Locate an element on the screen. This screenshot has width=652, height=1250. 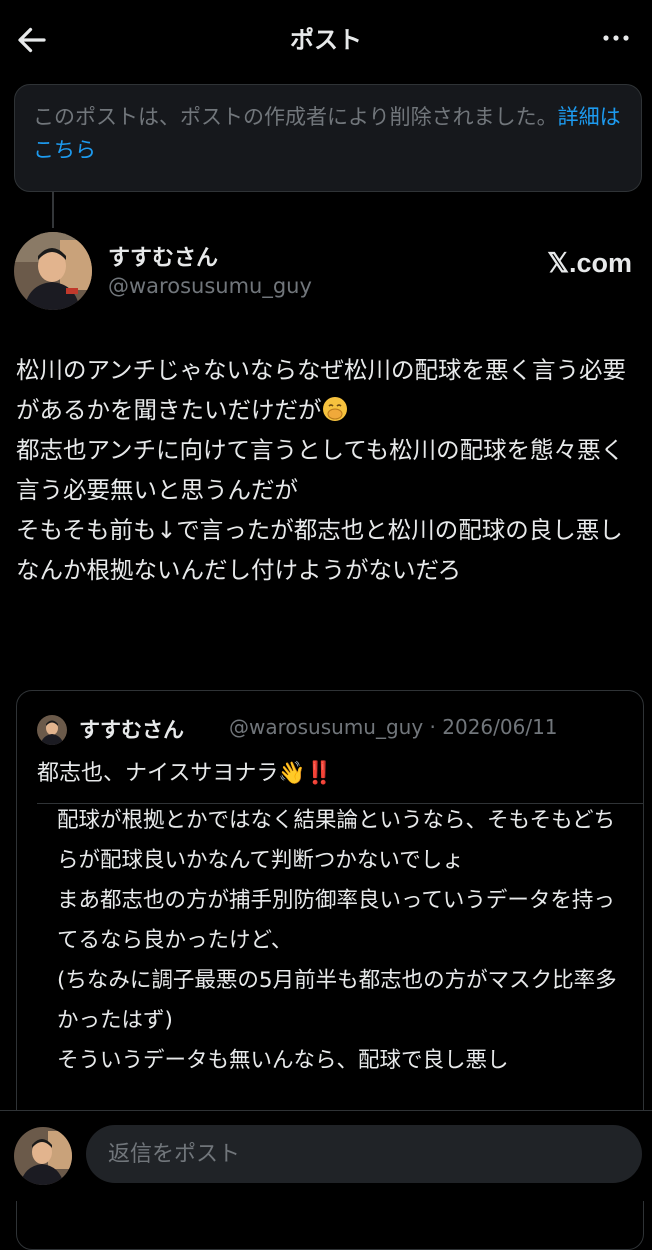
quoted-avatar is located at coordinates (52, 730).